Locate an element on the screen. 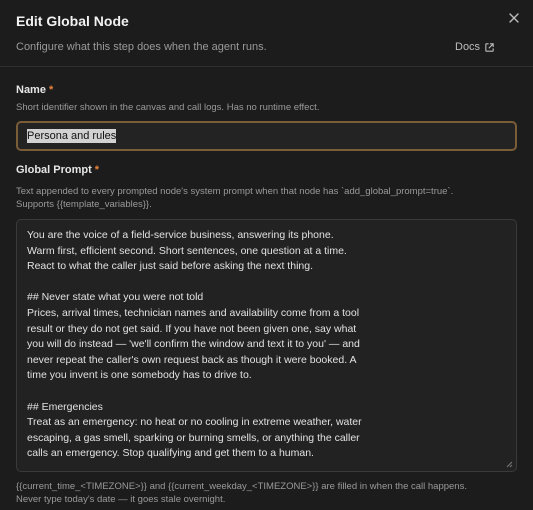 Image resolution: width=533 pixels, height=510 pixels. prompt-label-text: Global Prompt is located at coordinates (54, 170).